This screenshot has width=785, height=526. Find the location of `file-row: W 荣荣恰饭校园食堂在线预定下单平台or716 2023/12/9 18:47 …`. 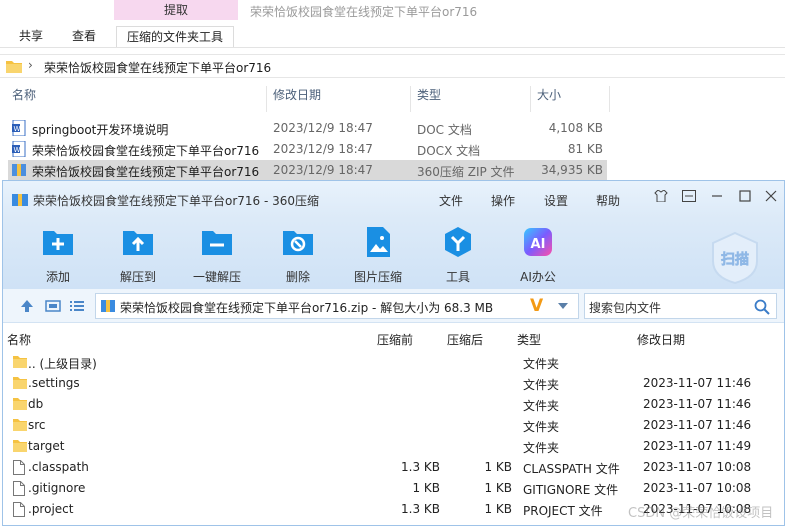

file-row: W 荣荣恰饭校园食堂在线预定下单平台or716 2023/12/9 18:47 … is located at coordinates (307, 149).